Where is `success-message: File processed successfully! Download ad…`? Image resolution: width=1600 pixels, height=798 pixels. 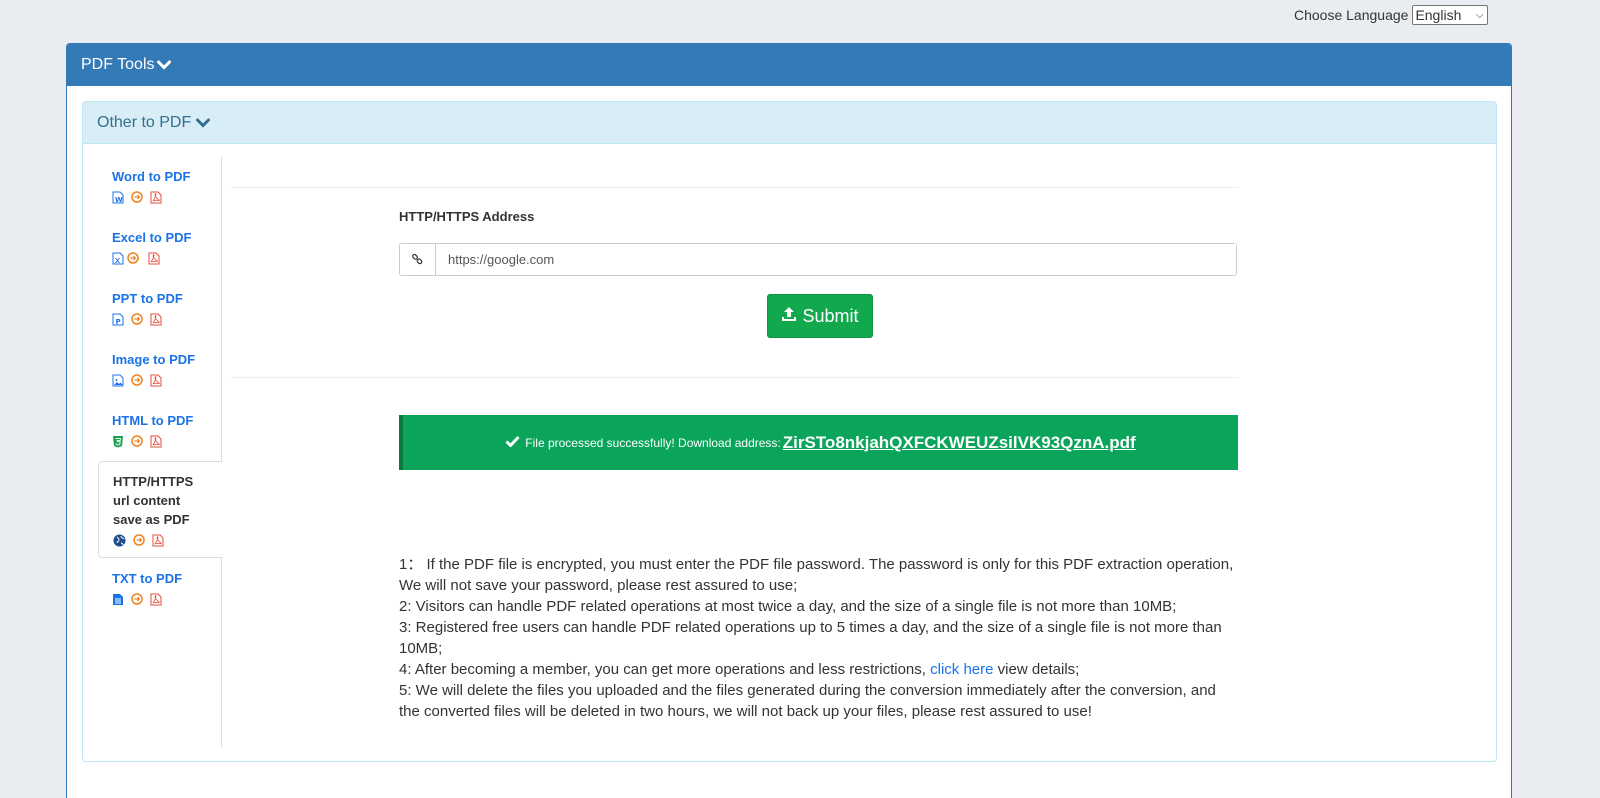 success-message: File processed successfully! Download ad… is located at coordinates (653, 442).